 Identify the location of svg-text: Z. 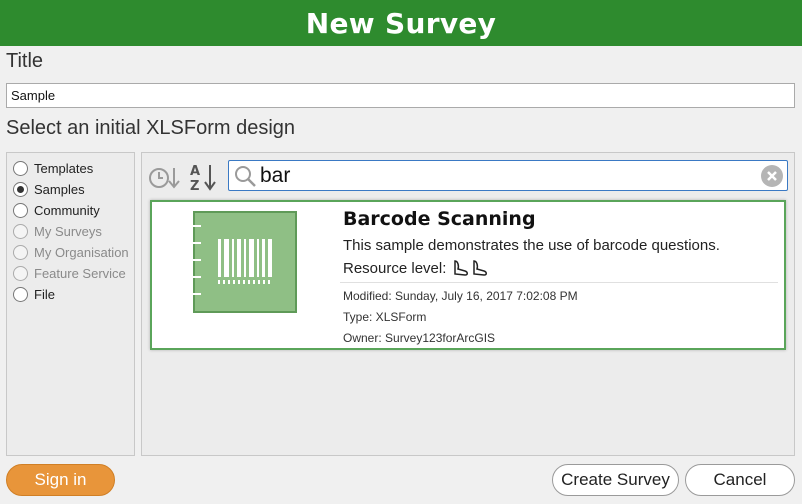
(194, 185).